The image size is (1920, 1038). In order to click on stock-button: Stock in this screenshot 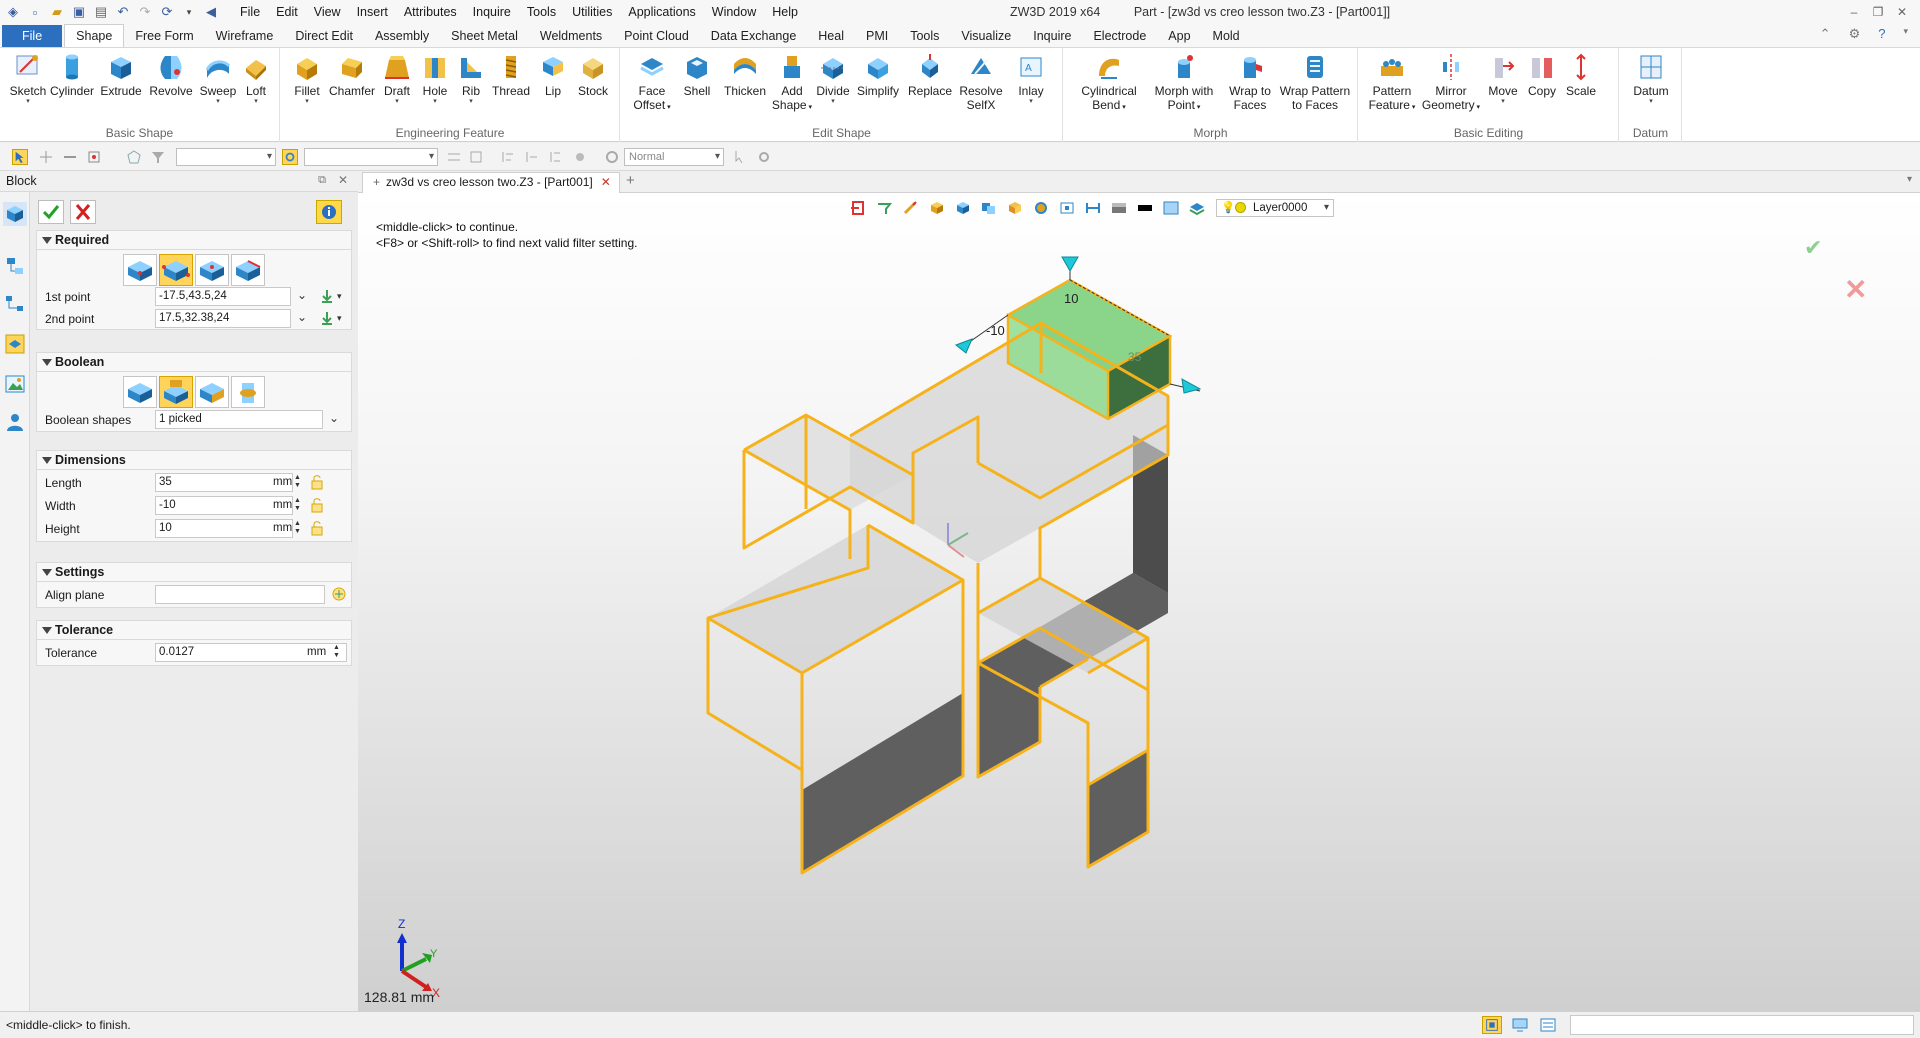, I will do `click(593, 75)`.